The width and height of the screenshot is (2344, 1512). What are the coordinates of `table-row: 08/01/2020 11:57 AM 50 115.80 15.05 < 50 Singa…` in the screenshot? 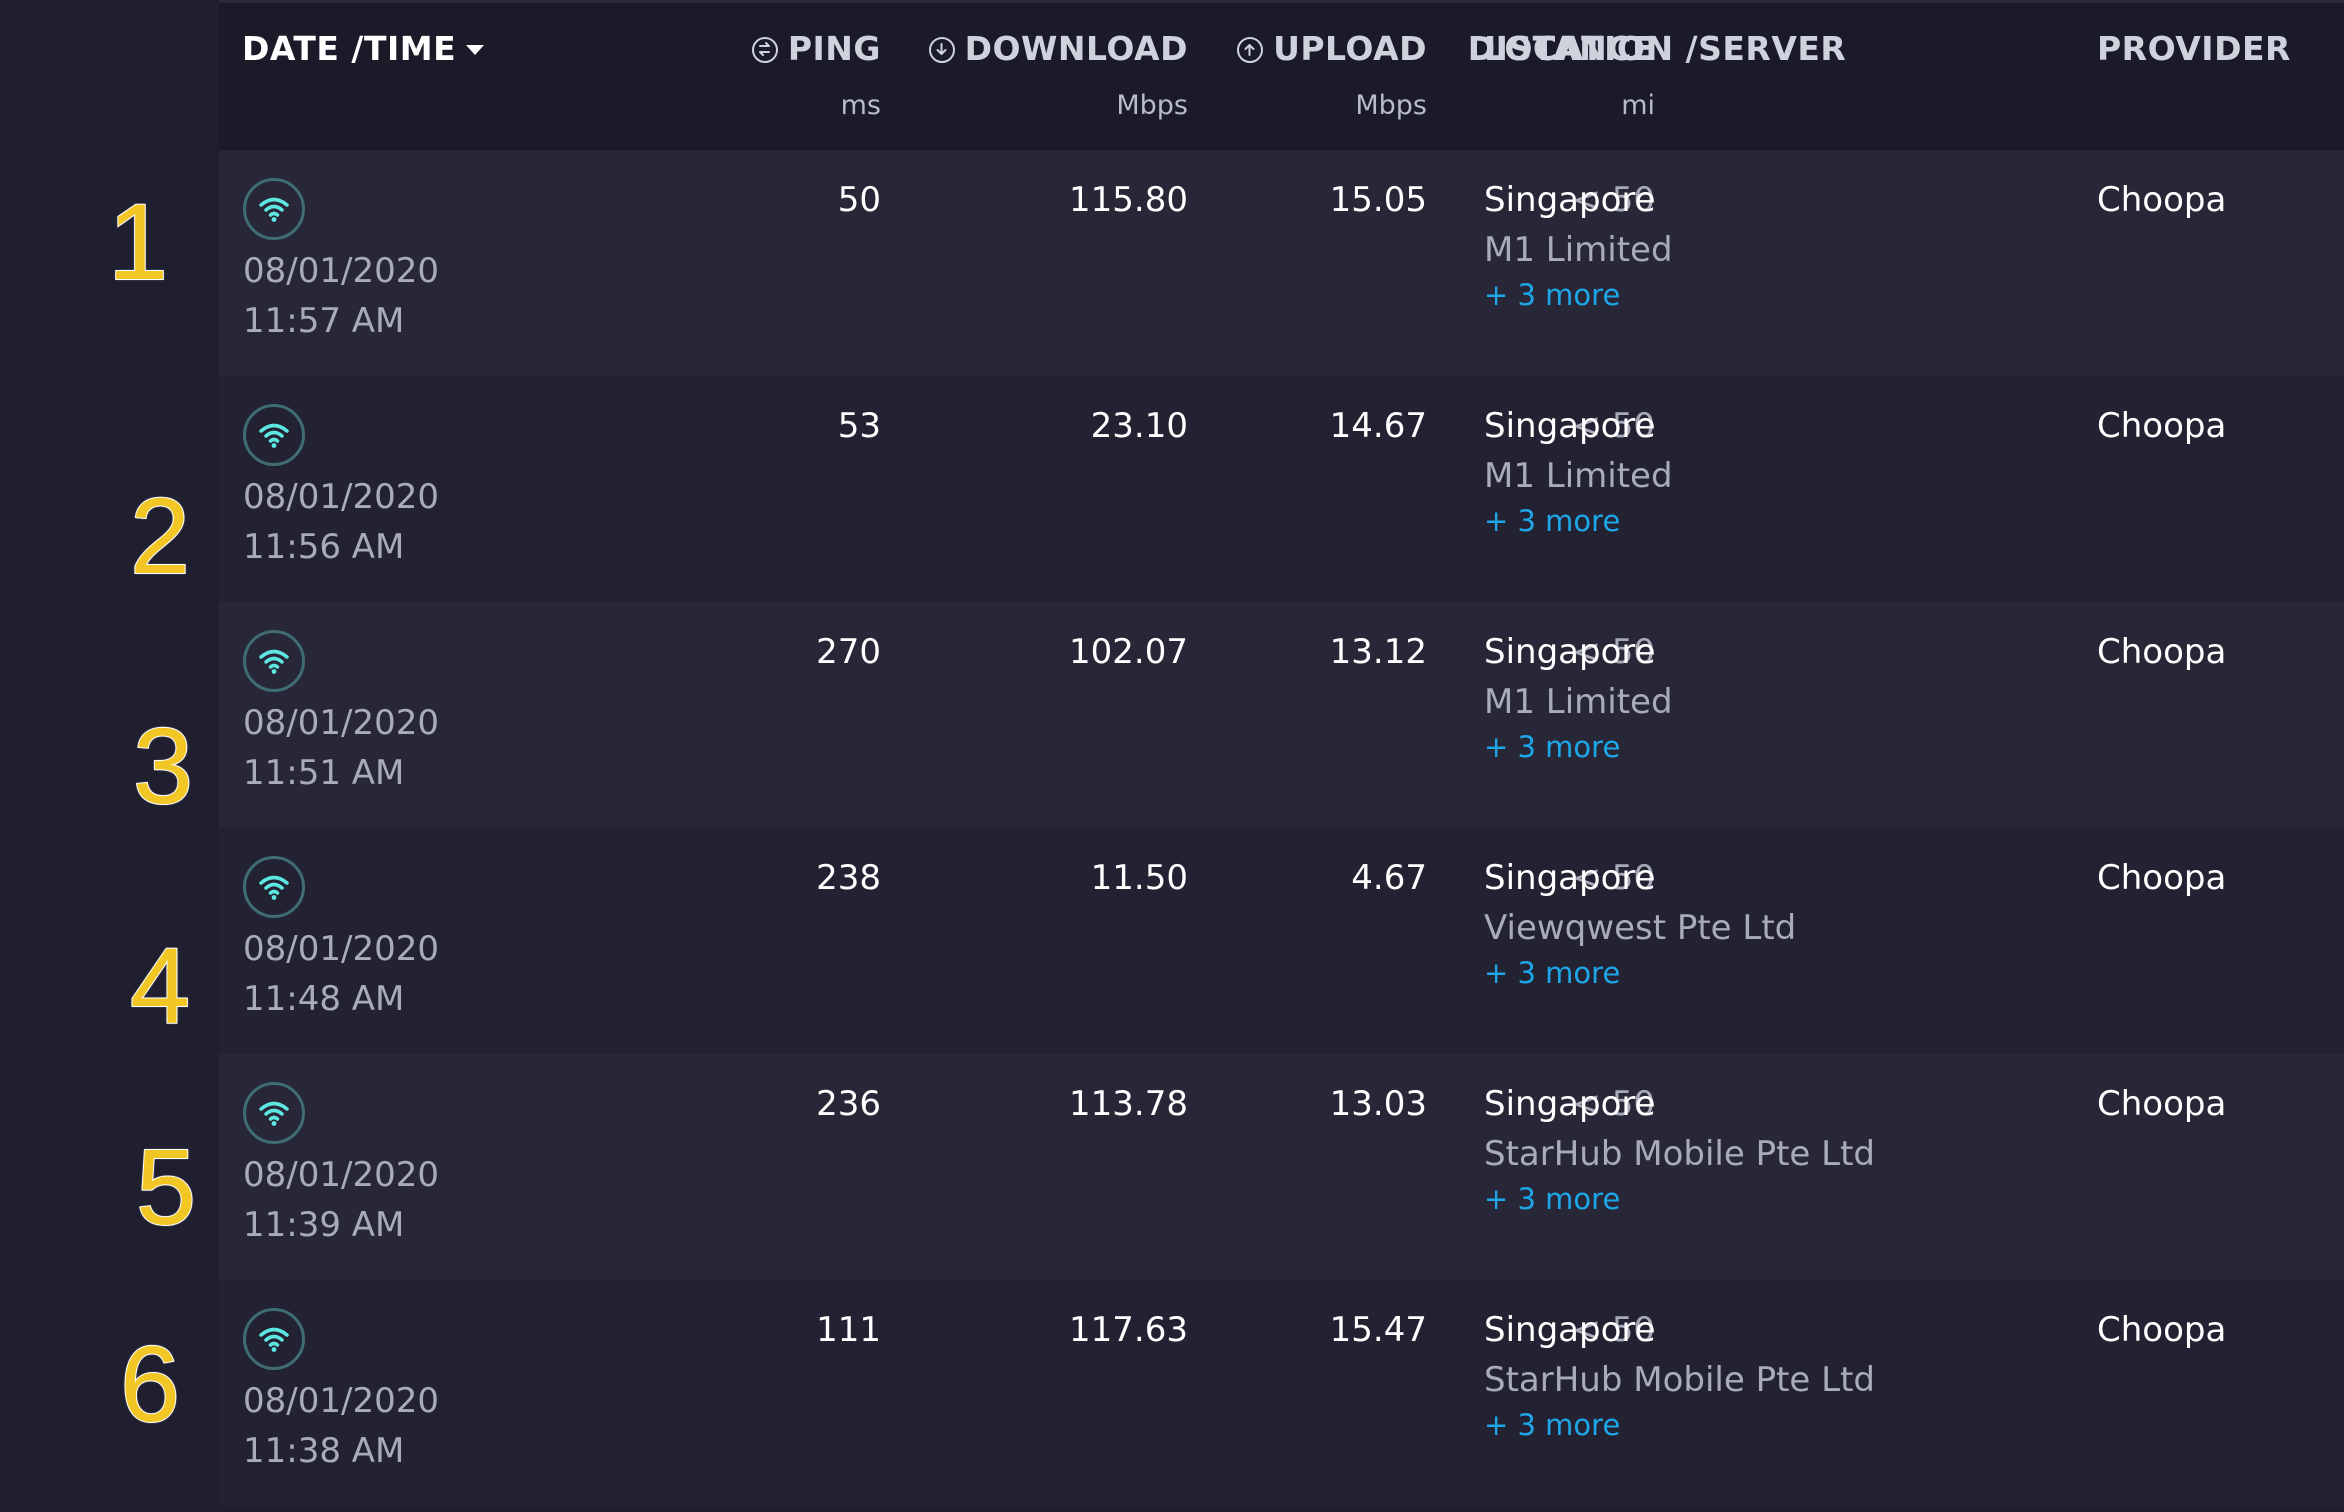 It's located at (1281, 263).